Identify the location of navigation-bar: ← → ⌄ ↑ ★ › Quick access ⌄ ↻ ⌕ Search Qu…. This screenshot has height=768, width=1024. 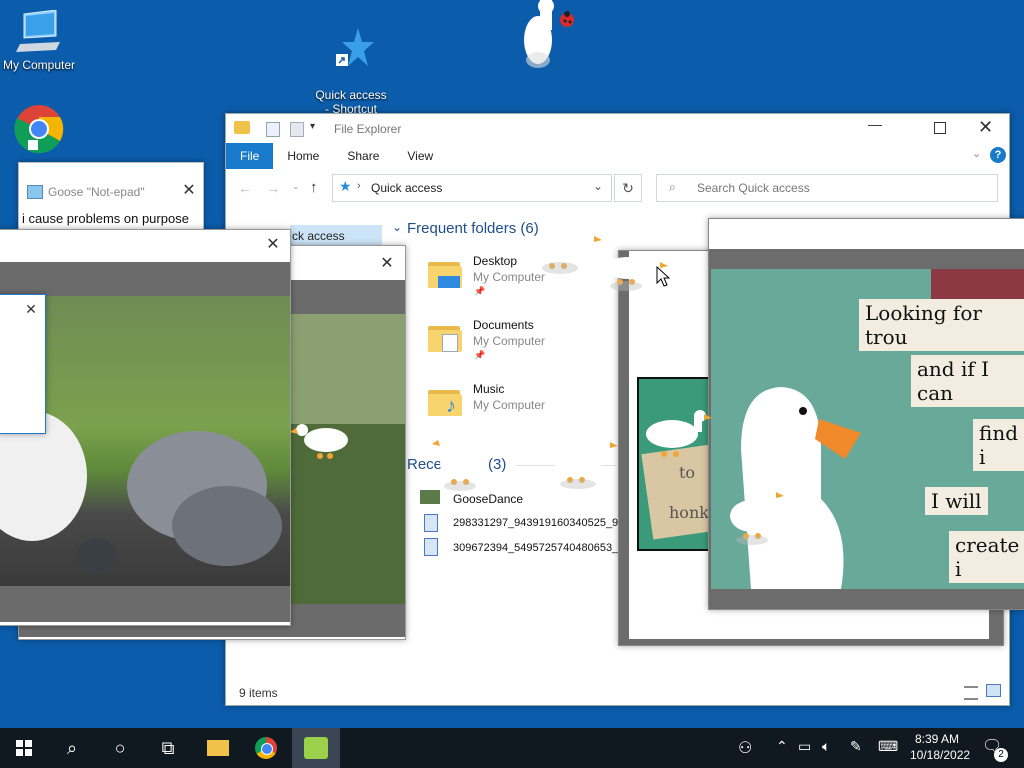
(617, 188).